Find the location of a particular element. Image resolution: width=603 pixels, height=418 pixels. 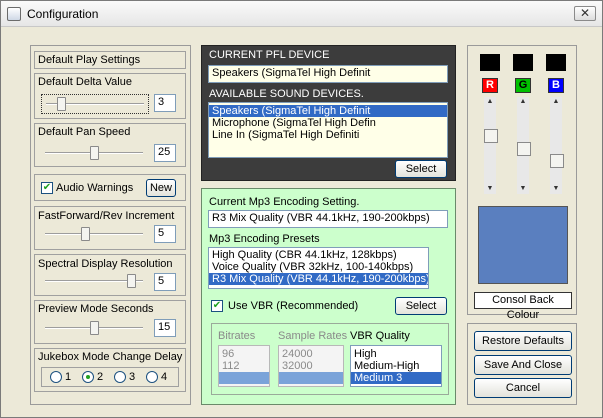

sample-rates-list: 24000 32000 is located at coordinates (311, 366).